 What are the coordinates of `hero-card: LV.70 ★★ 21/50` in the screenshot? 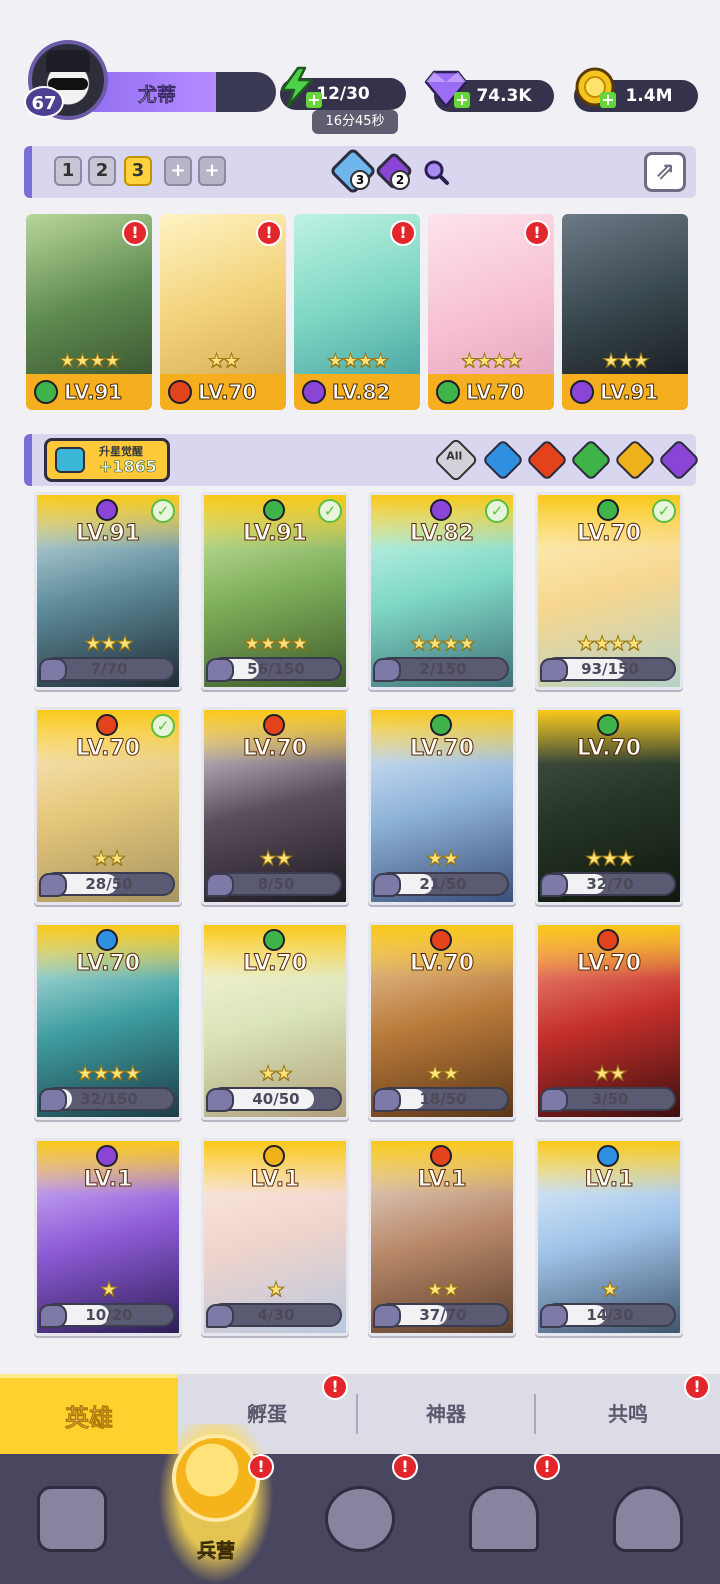 It's located at (442, 806).